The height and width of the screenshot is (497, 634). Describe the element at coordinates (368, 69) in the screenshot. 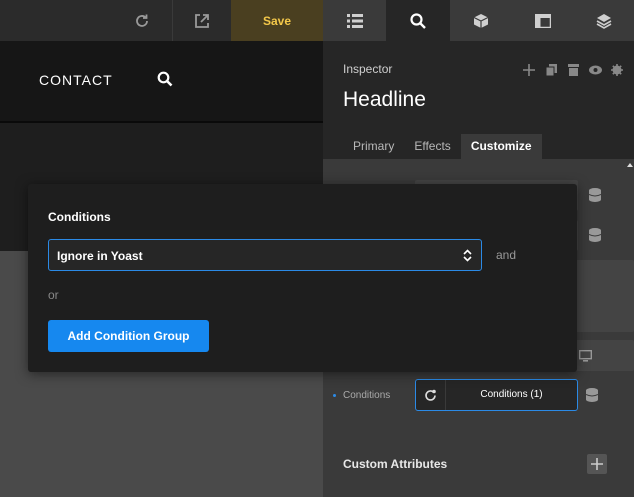

I see `inspector-label: Inspector` at that location.